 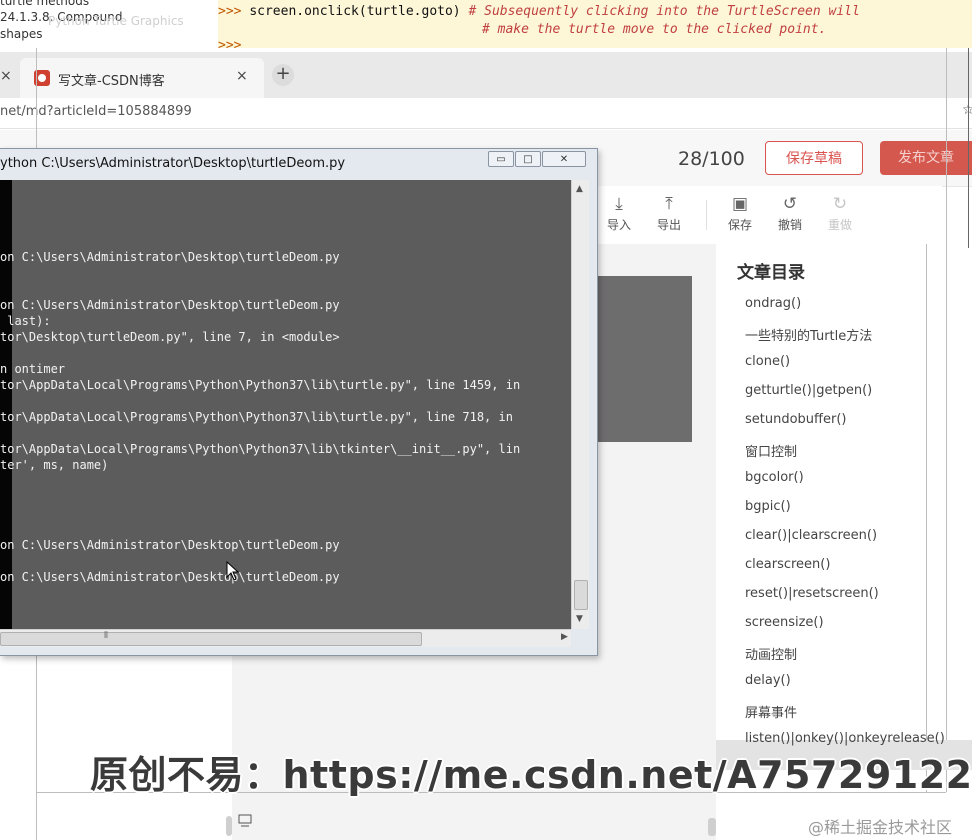 What do you see at coordinates (564, 637) in the screenshot?
I see `scroll-right-icon: ▶` at bounding box center [564, 637].